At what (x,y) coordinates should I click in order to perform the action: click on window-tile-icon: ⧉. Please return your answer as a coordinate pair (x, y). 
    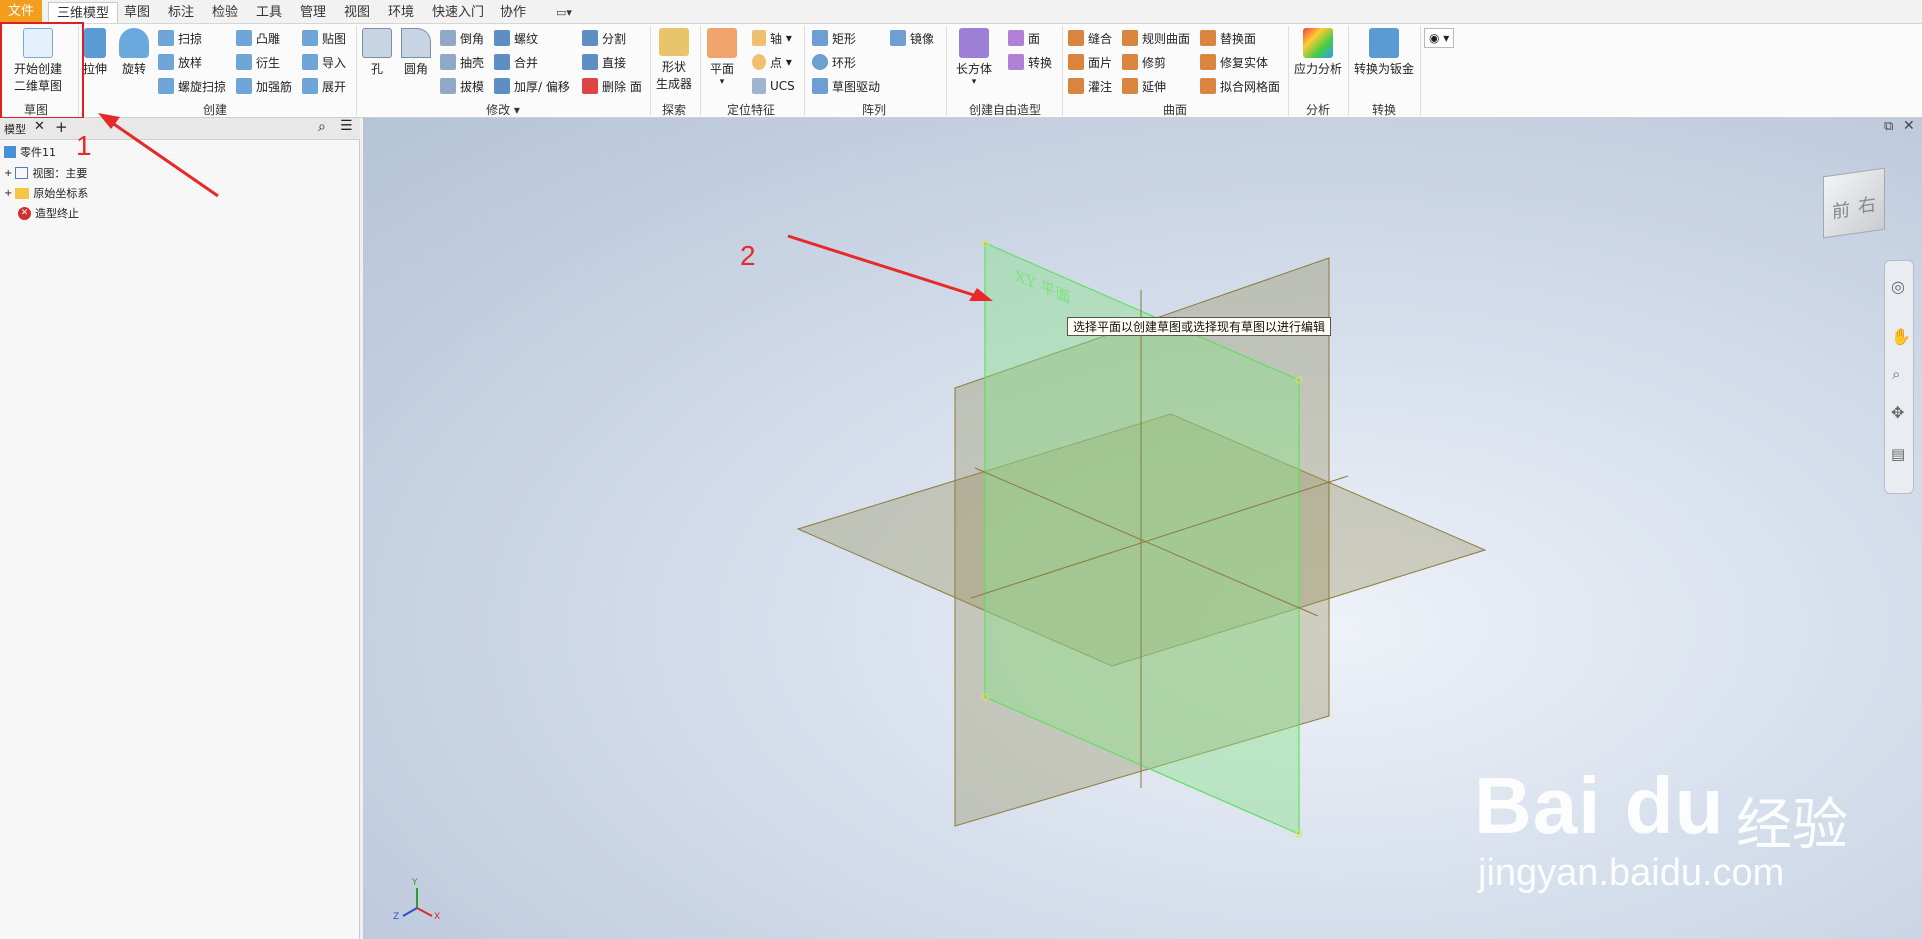
    Looking at the image, I should click on (1888, 126).